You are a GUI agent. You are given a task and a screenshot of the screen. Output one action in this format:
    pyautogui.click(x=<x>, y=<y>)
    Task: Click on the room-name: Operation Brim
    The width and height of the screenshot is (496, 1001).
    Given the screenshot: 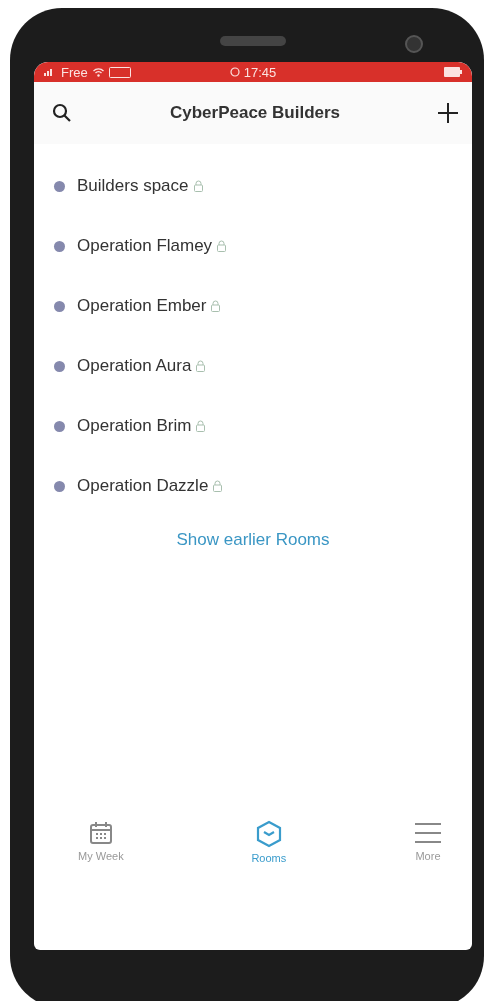 What is the action you would take?
    pyautogui.click(x=134, y=426)
    